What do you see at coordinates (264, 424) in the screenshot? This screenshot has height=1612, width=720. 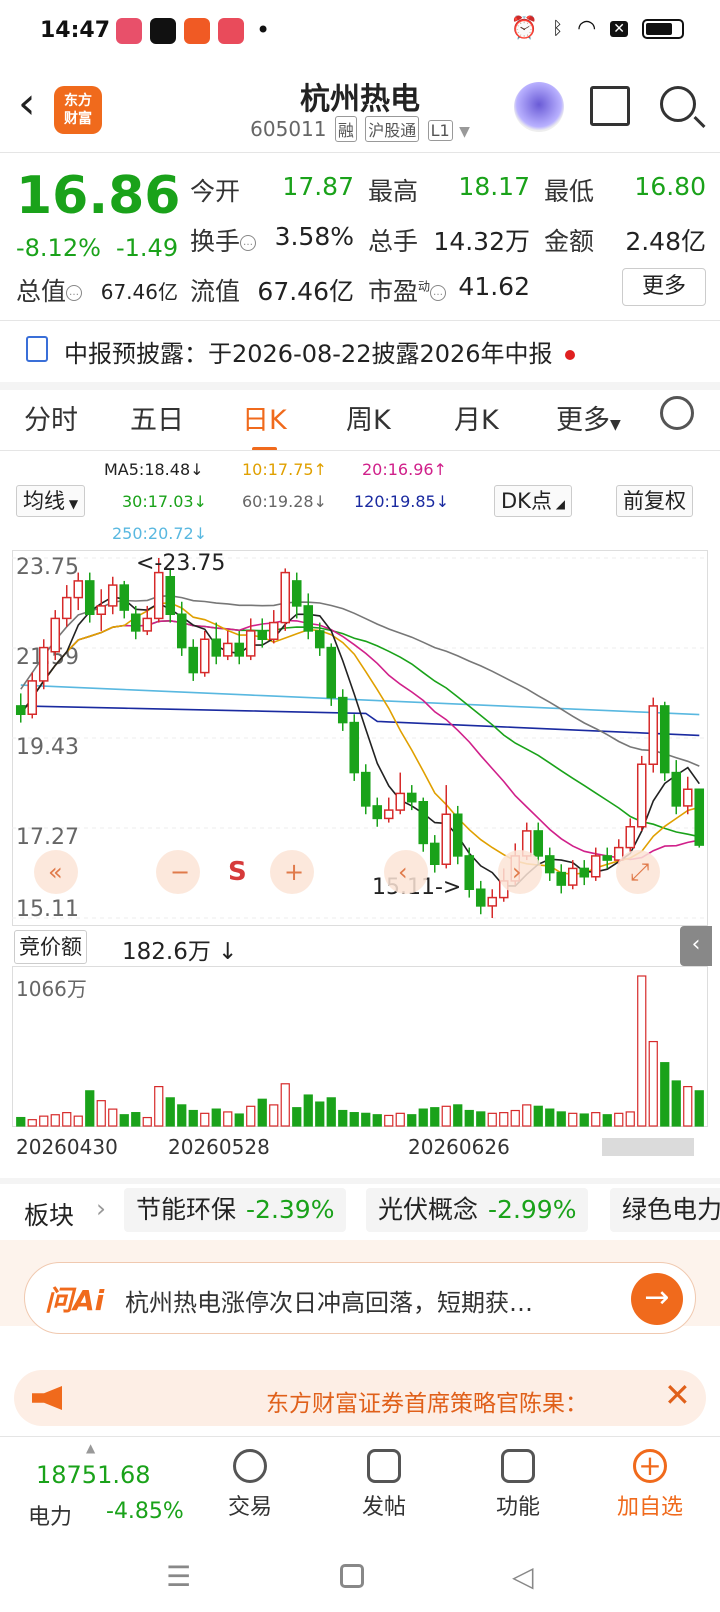 I see `tab-daily-k: 日K` at bounding box center [264, 424].